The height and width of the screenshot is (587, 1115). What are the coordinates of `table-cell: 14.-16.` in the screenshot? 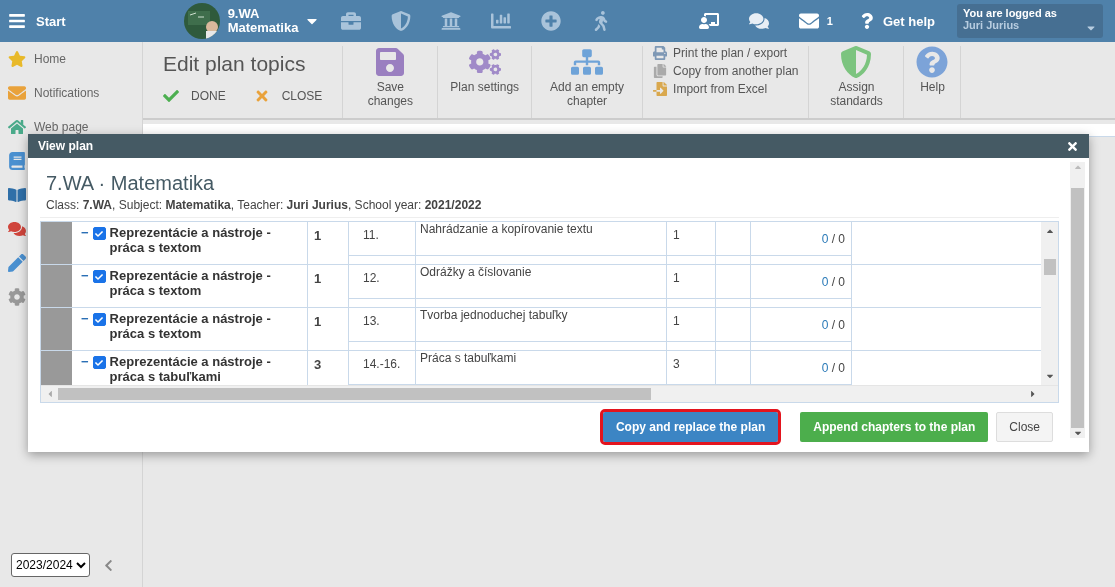 It's located at (382, 364).